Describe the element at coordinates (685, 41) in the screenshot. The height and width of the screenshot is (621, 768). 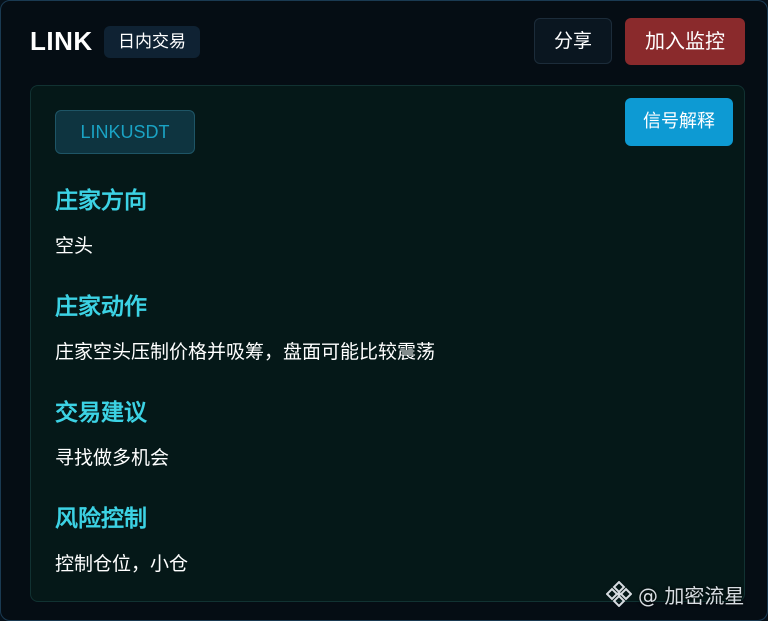
I see `add-monitor-button: 加入监控` at that location.